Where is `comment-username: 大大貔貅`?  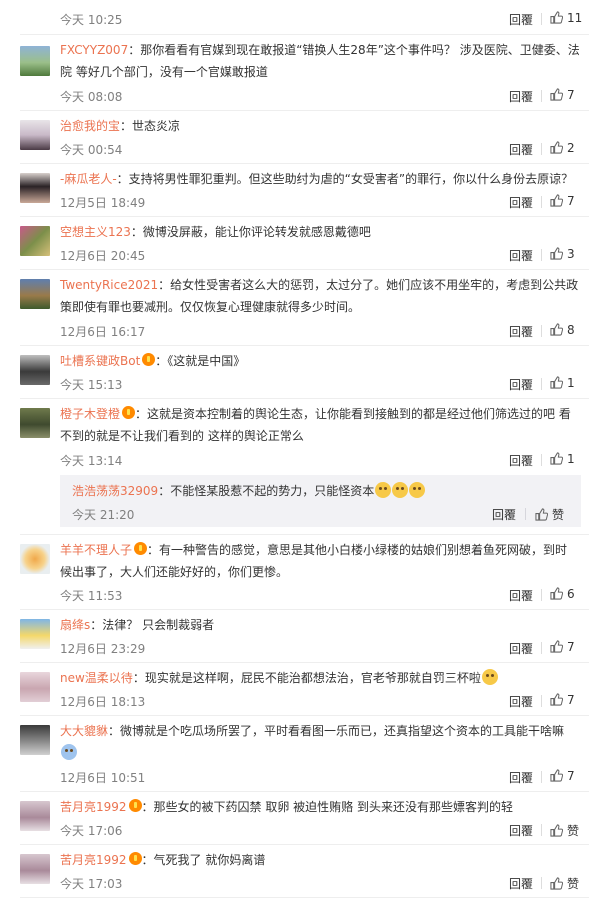 comment-username: 大大貔貅 is located at coordinates (84, 731).